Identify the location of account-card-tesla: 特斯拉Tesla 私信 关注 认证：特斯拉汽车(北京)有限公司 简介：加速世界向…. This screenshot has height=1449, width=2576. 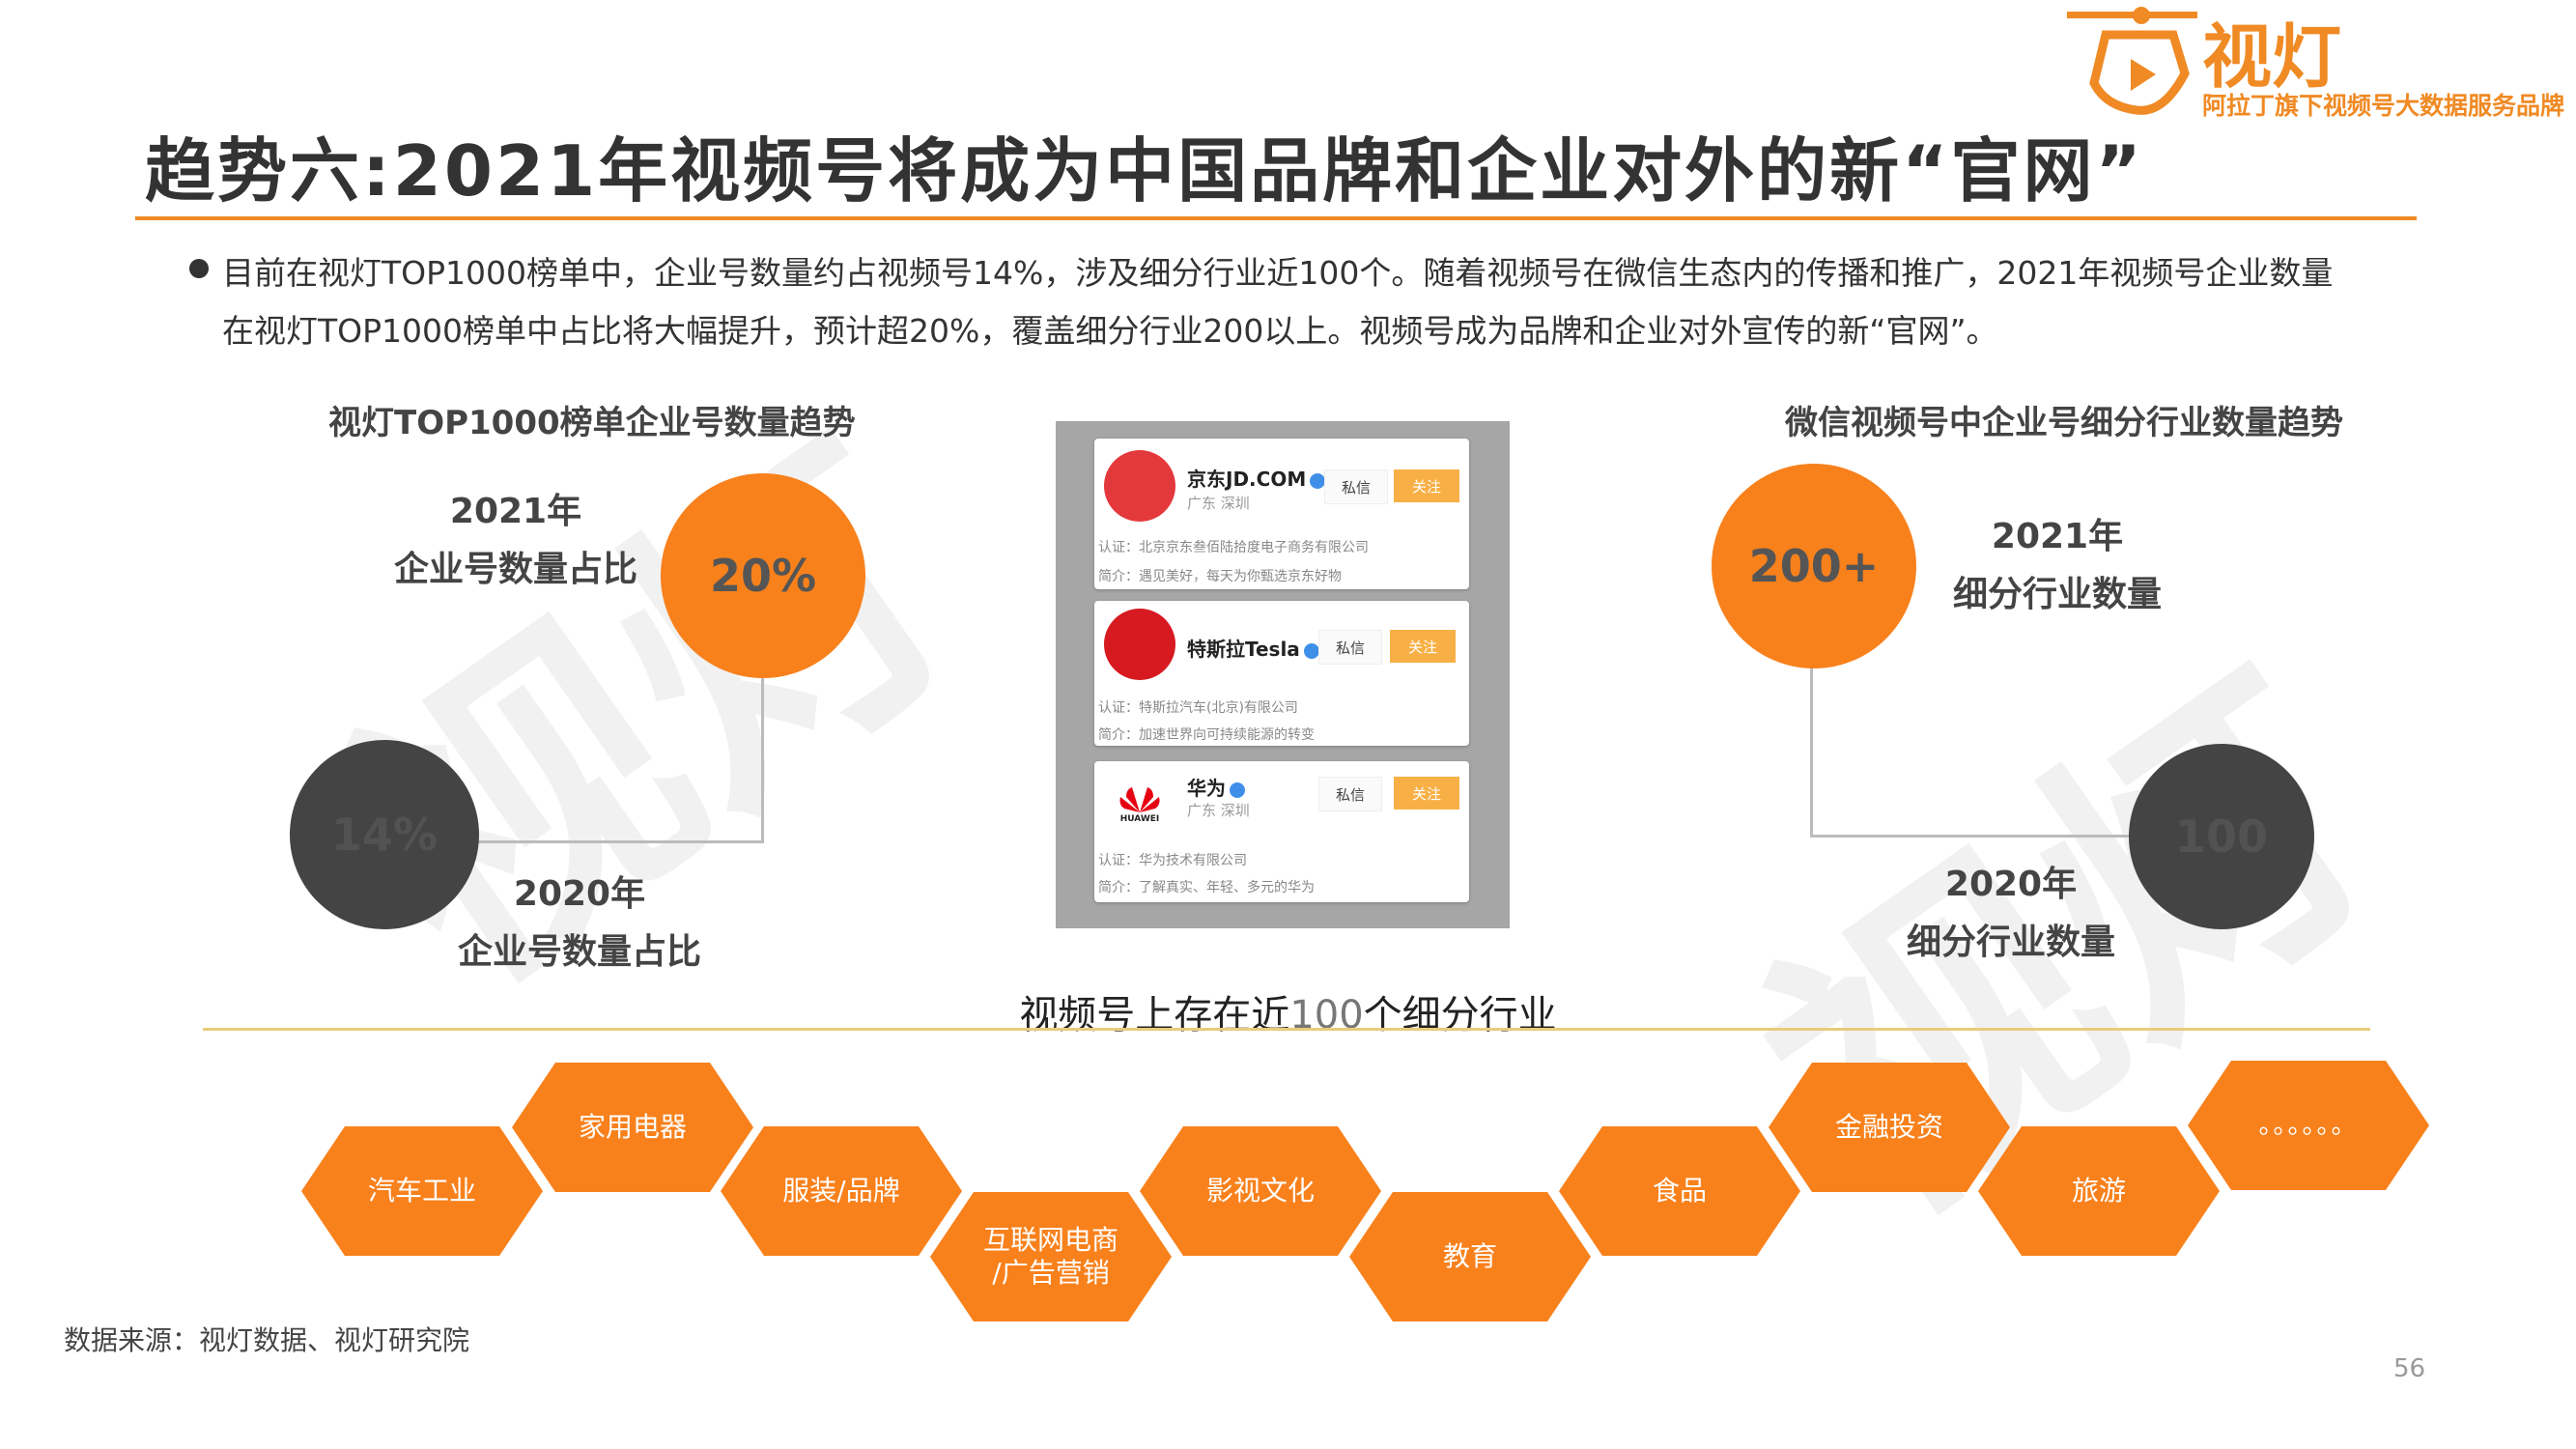
(1281, 673).